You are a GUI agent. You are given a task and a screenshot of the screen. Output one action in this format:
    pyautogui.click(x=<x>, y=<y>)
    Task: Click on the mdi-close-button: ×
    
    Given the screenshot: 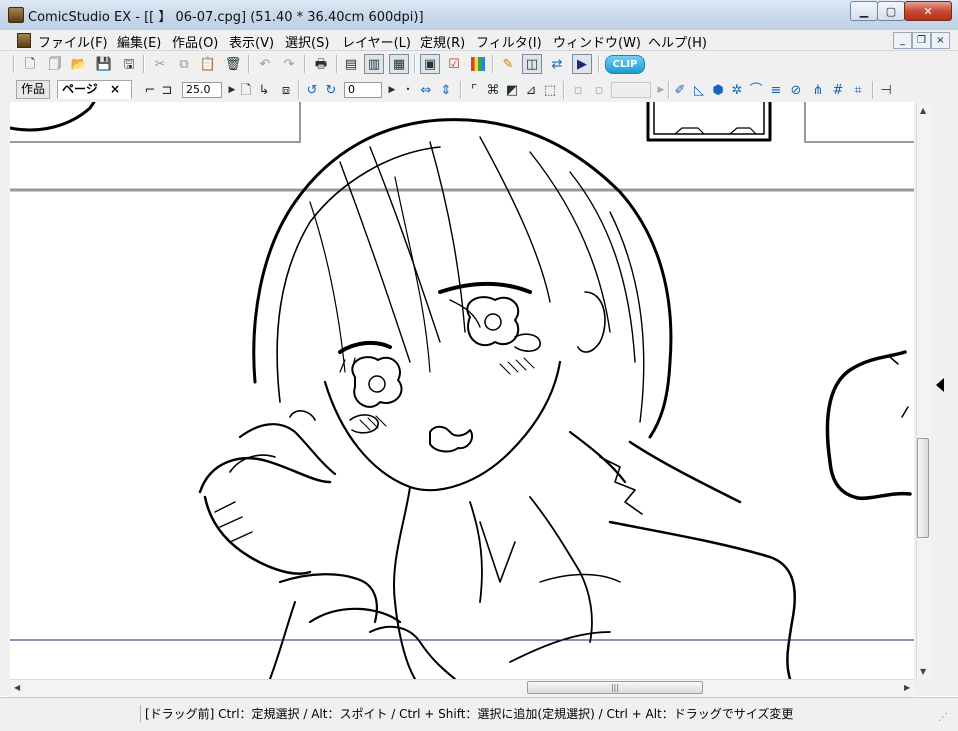 What is the action you would take?
    pyautogui.click(x=940, y=40)
    